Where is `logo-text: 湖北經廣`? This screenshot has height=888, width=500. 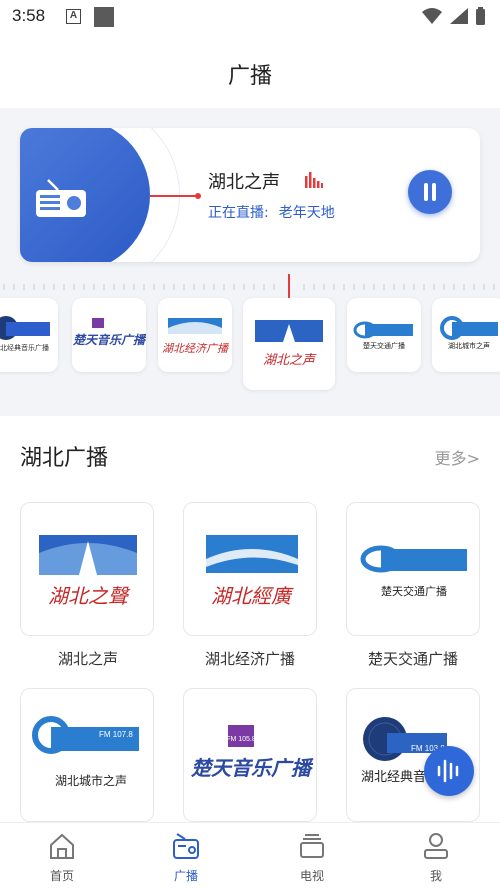
logo-text: 湖北經廣 is located at coordinates (252, 596).